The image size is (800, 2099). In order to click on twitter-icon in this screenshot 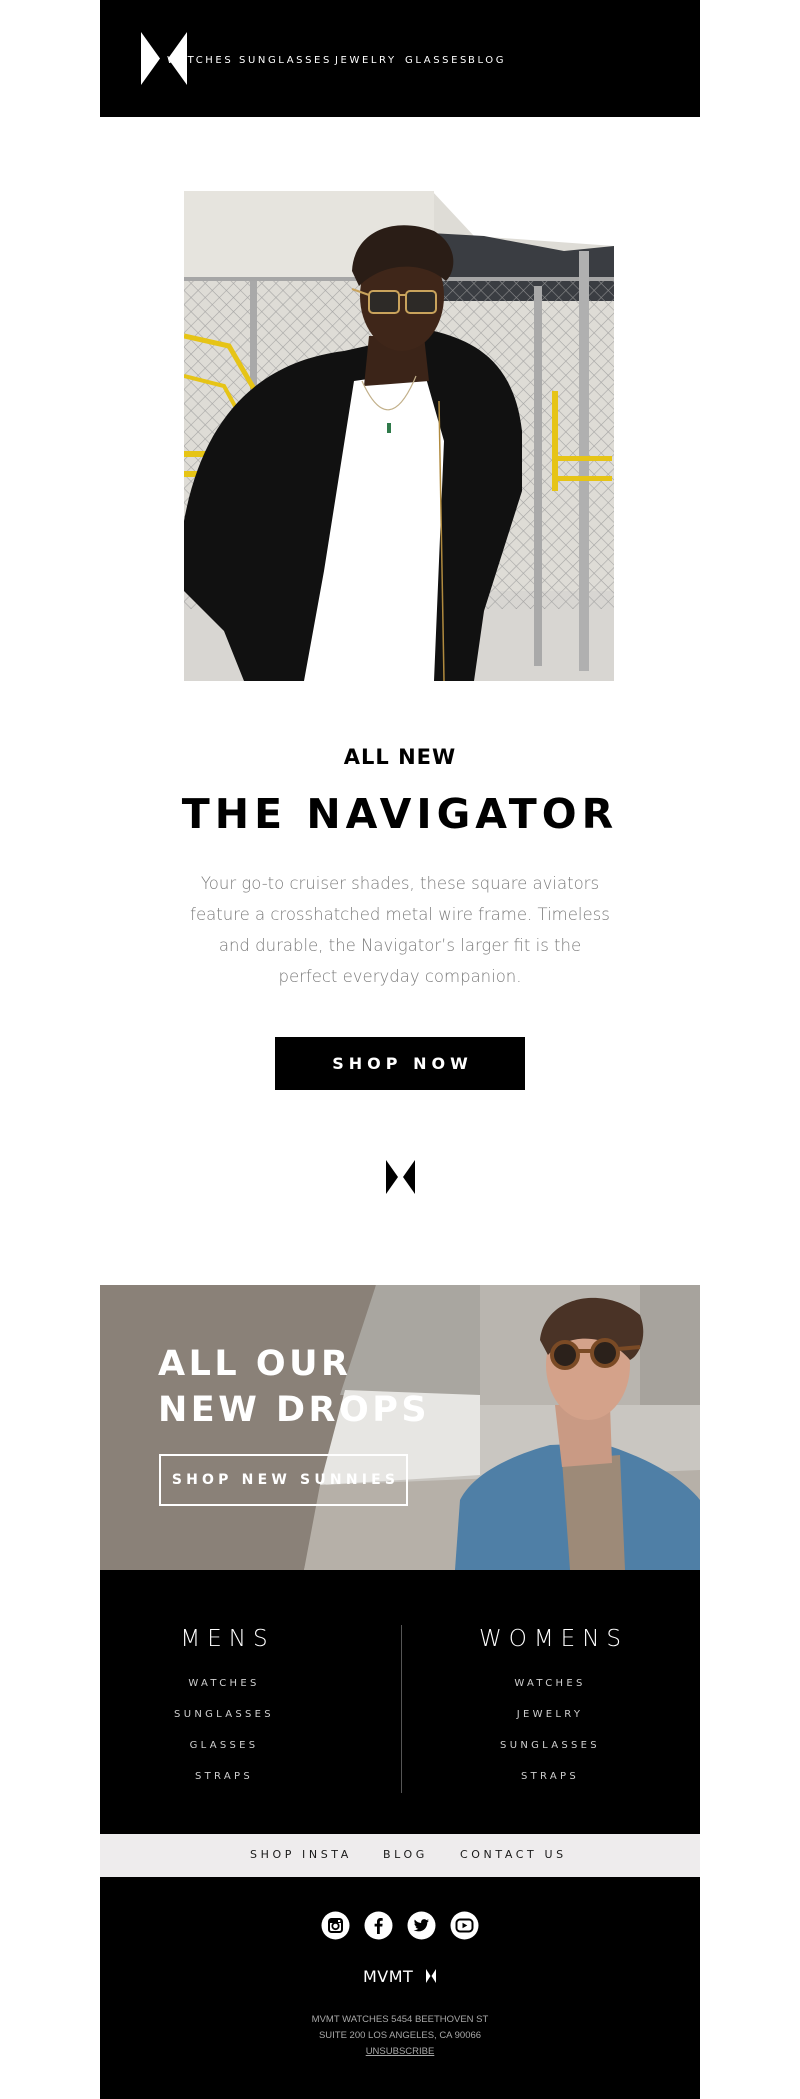, I will do `click(421, 1925)`.